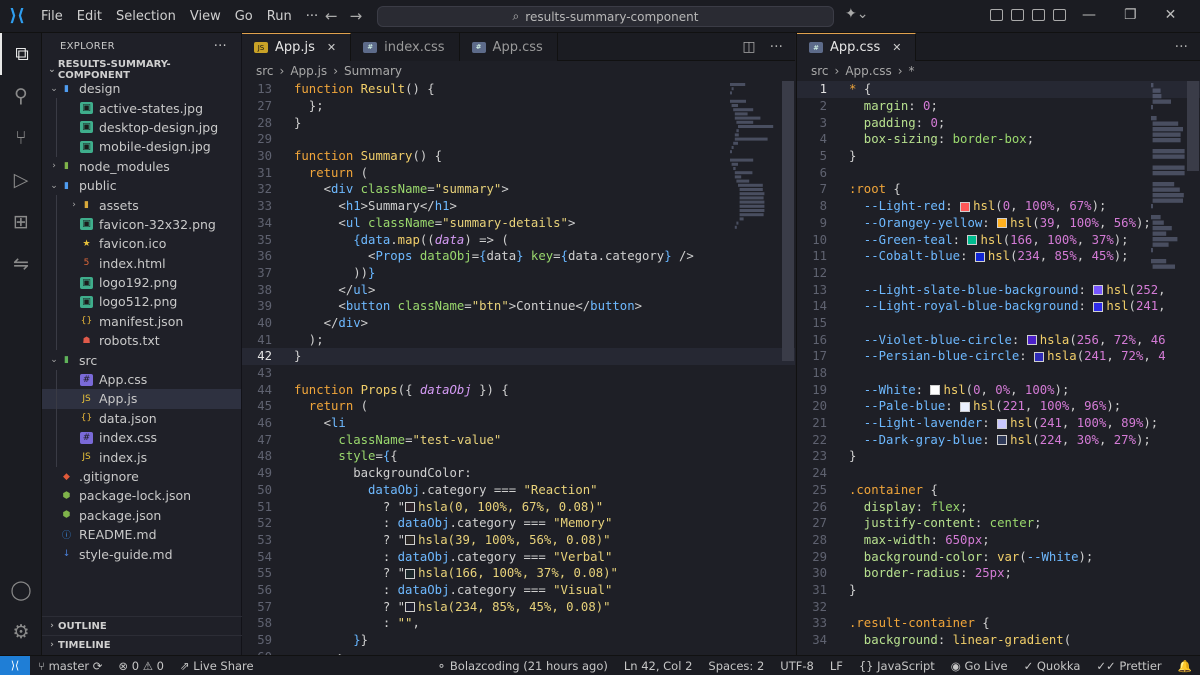 Image resolution: width=1200 pixels, height=675 pixels. I want to click on outline-section: › OUTLINE, so click(142, 625).